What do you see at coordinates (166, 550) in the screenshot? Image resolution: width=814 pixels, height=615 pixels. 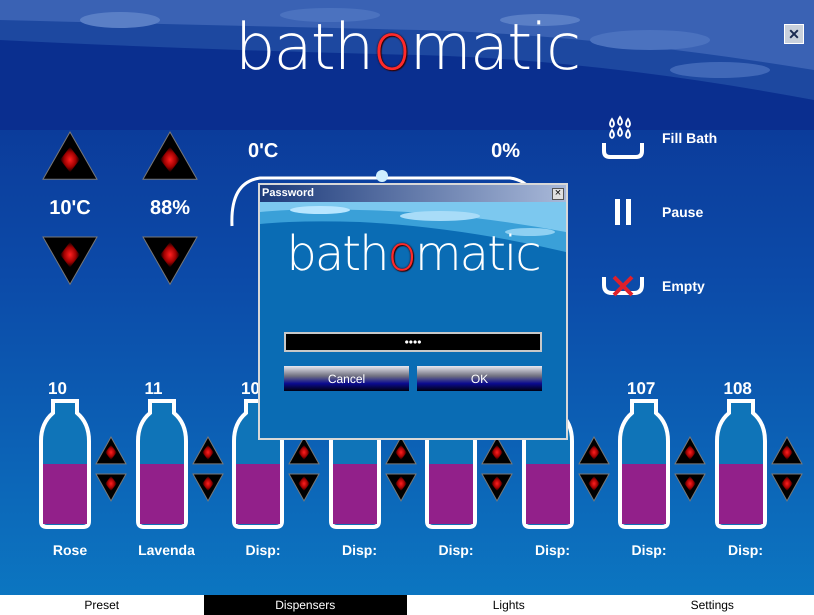 I see `dispenser-name: Lavenda` at bounding box center [166, 550].